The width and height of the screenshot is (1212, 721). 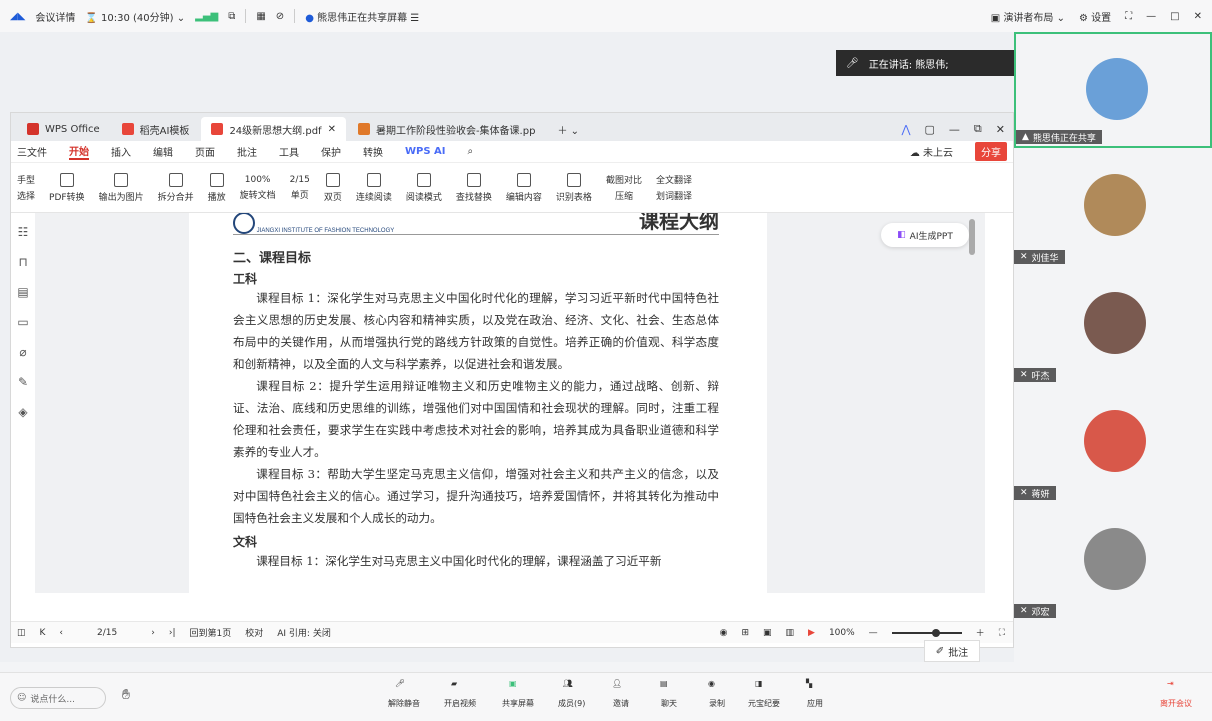 I want to click on bottom-label: 聊天, so click(x=669, y=703).